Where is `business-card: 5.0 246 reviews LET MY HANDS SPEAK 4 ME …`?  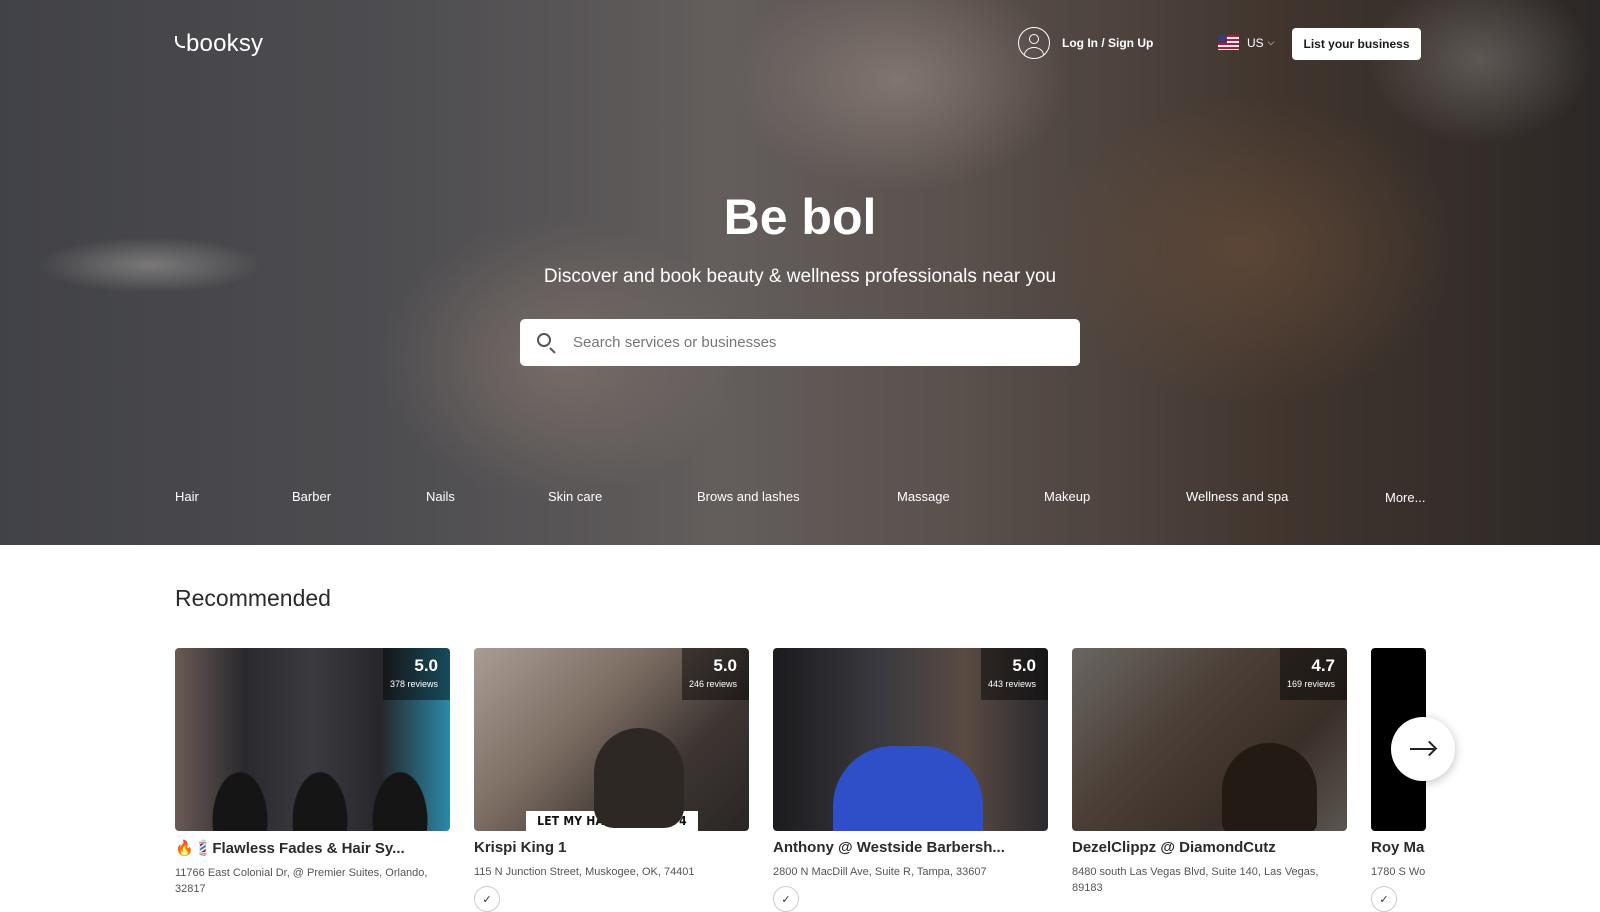 business-card: 5.0 246 reviews LET MY HANDS SPEAK 4 ME … is located at coordinates (611, 780).